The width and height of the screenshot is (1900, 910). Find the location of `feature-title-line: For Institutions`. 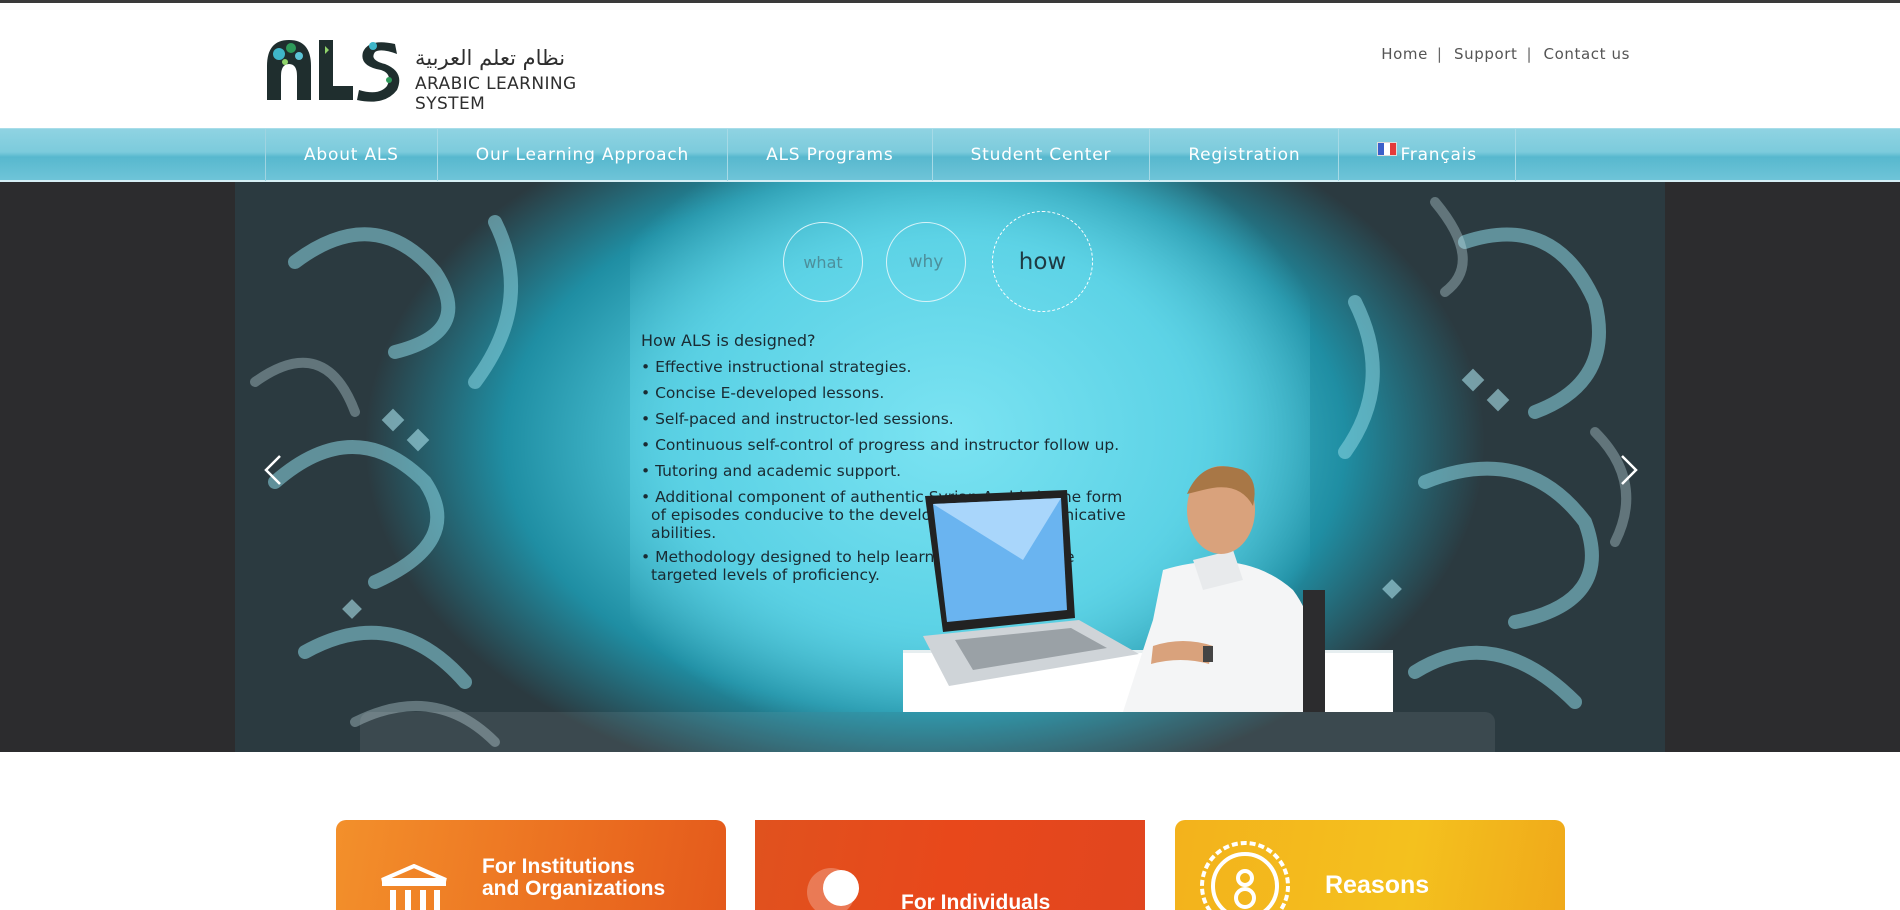

feature-title-line: For Institutions is located at coordinates (558, 866).